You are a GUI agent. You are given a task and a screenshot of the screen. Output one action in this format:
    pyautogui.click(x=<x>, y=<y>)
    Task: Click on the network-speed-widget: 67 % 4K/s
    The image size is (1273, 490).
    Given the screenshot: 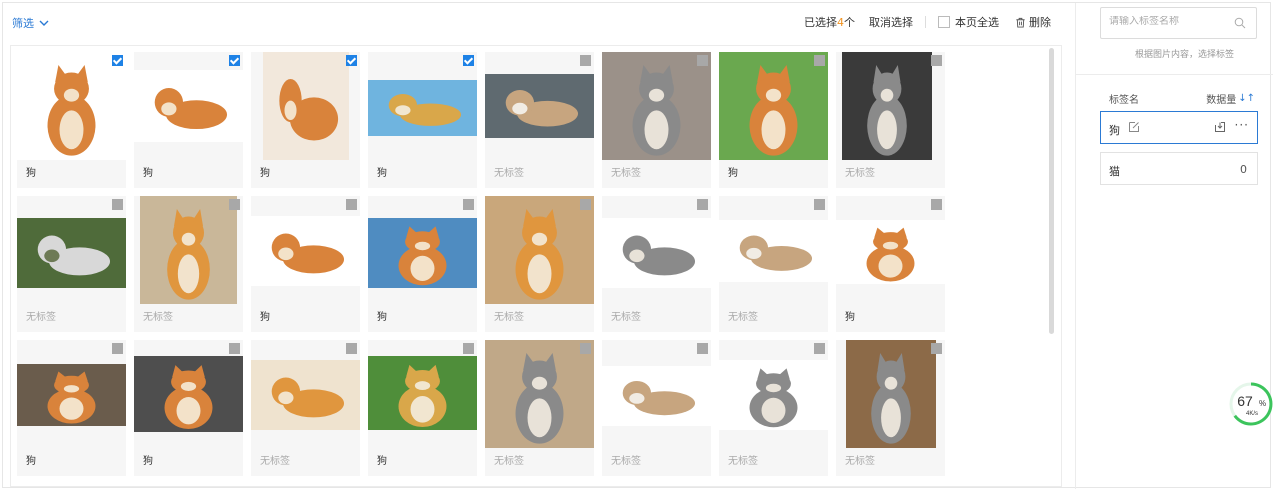 What is the action you would take?
    pyautogui.click(x=1250, y=404)
    